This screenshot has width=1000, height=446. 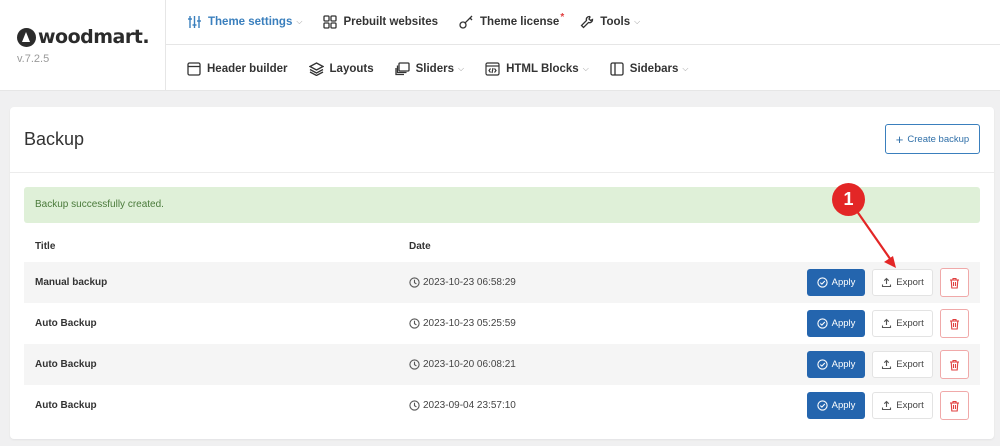 What do you see at coordinates (380, 22) in the screenshot?
I see `nav-prebuilt-websites: Prebuilt websites` at bounding box center [380, 22].